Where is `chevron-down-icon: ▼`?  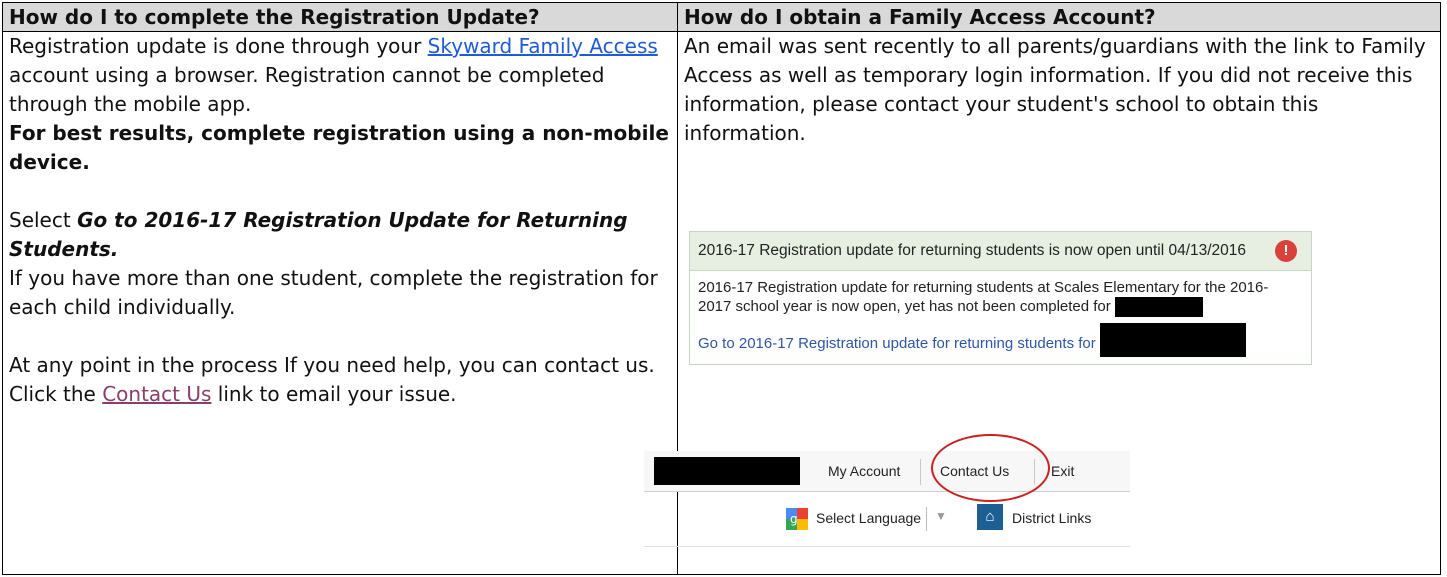
chevron-down-icon: ▼ is located at coordinates (941, 516).